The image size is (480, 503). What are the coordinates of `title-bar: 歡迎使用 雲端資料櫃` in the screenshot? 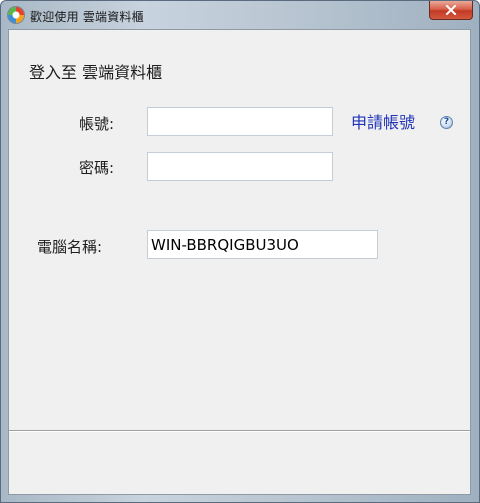 It's located at (240, 15).